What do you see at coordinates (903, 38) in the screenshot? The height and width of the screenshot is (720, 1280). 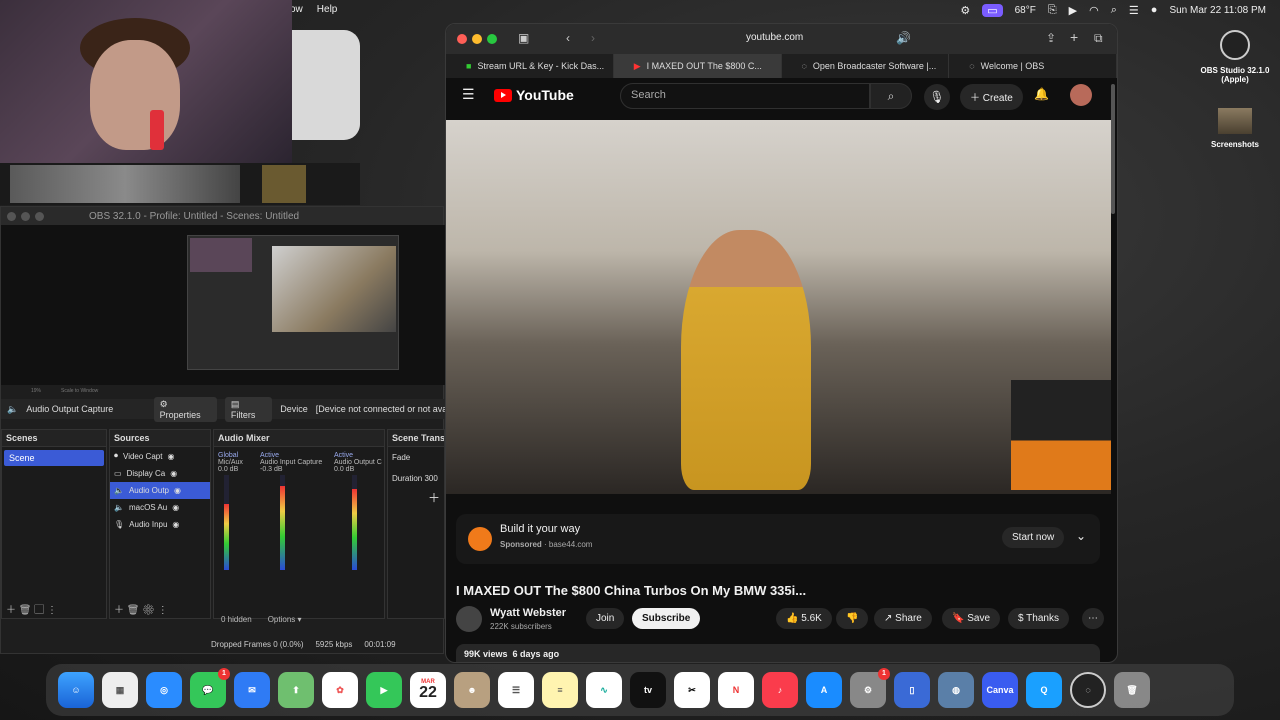 I see `audio-icon: 🔊` at bounding box center [903, 38].